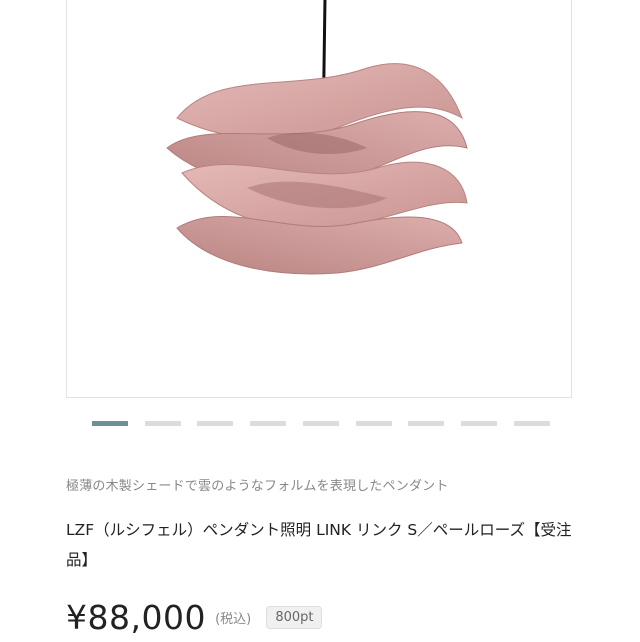 This screenshot has width=640, height=642. What do you see at coordinates (319, 545) in the screenshot?
I see `product-title: LZF（ルシフェル）ペンダント照明 LINK リンク S／ペールローズ【受注品】` at bounding box center [319, 545].